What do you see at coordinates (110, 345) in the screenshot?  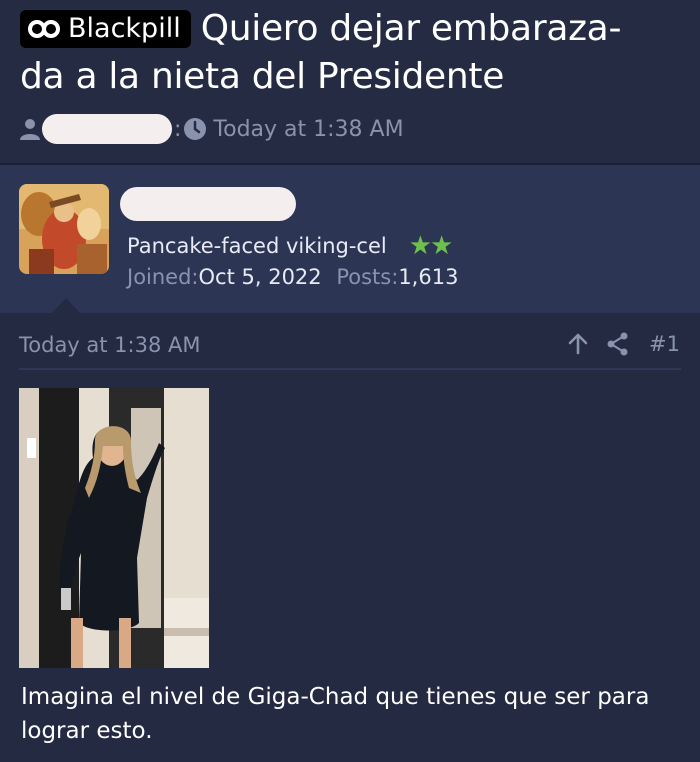 I see `post-date: Today at 1:38 AM` at bounding box center [110, 345].